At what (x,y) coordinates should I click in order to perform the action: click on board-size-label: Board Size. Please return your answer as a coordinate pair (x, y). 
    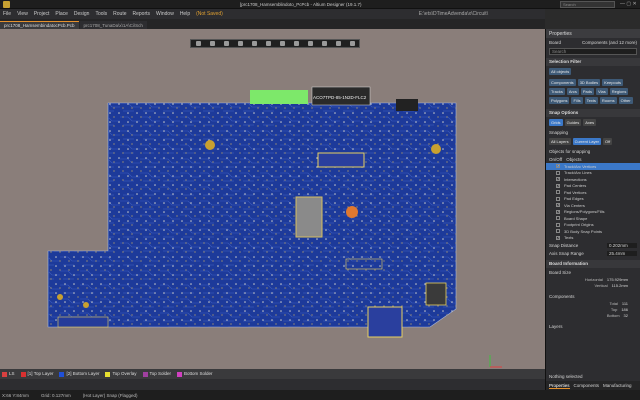
    Looking at the image, I should click on (560, 272).